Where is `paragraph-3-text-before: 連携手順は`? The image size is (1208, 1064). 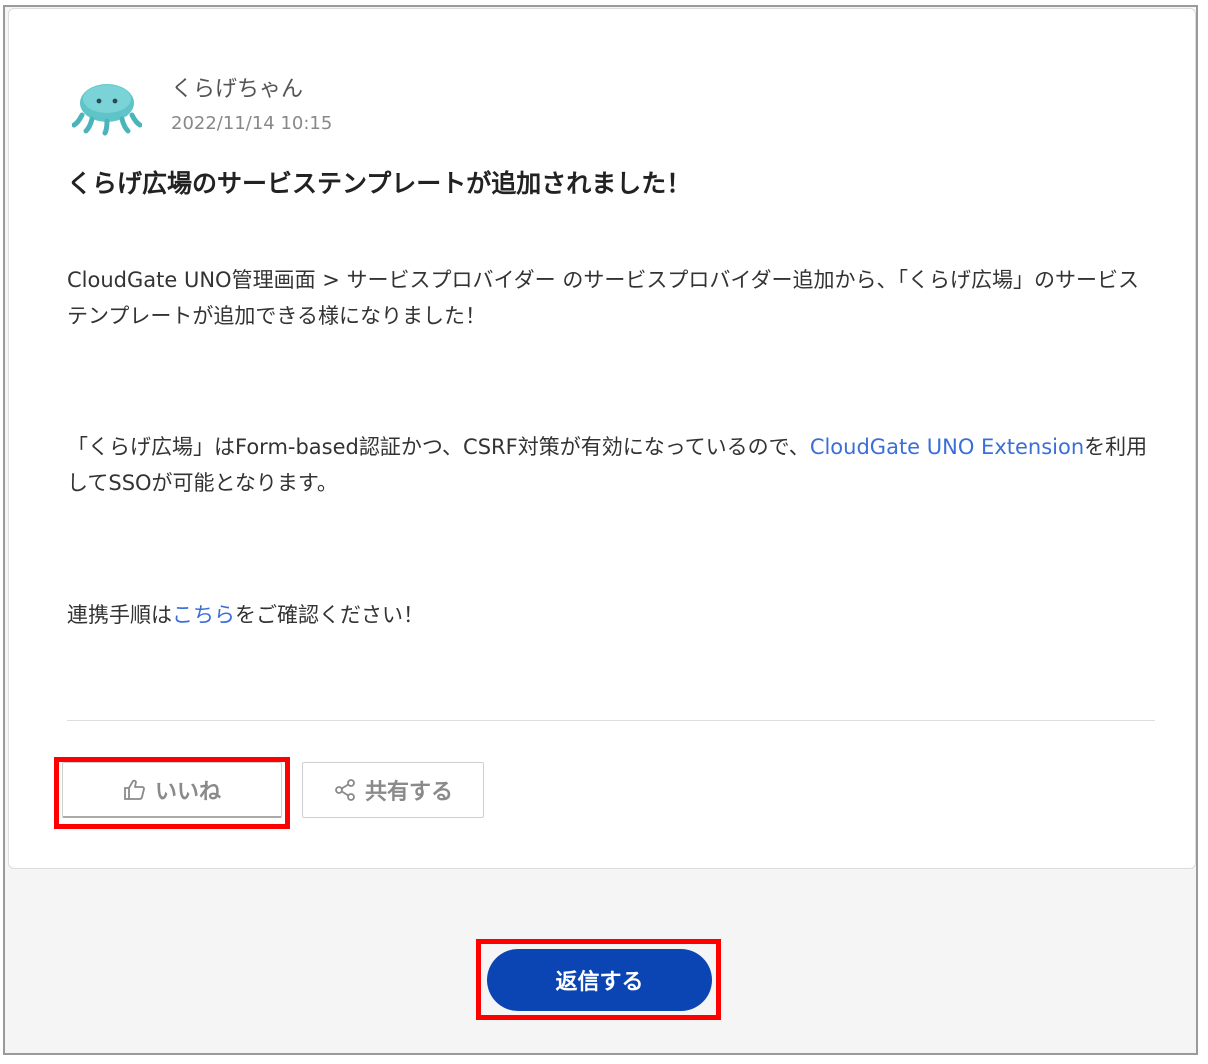 paragraph-3-text-before: 連携手順は is located at coordinates (119, 615).